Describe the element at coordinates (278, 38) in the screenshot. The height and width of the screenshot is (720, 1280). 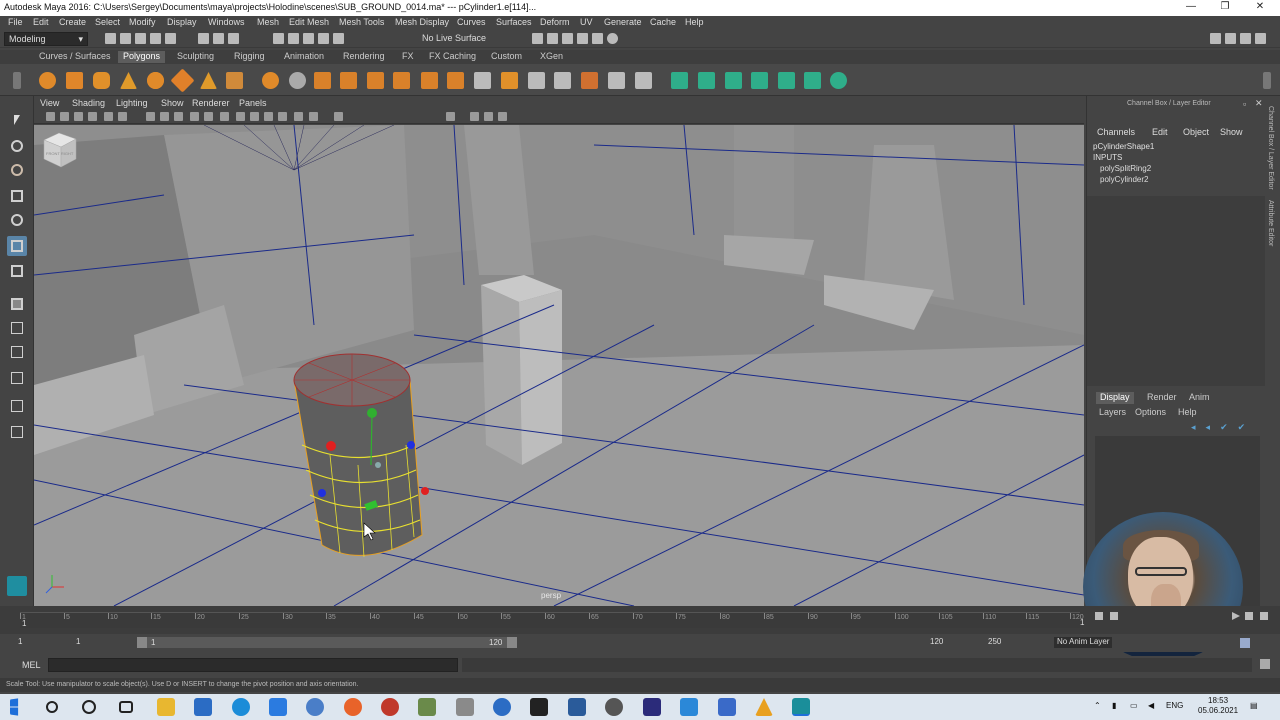
I see `snap-grid-icon` at that location.